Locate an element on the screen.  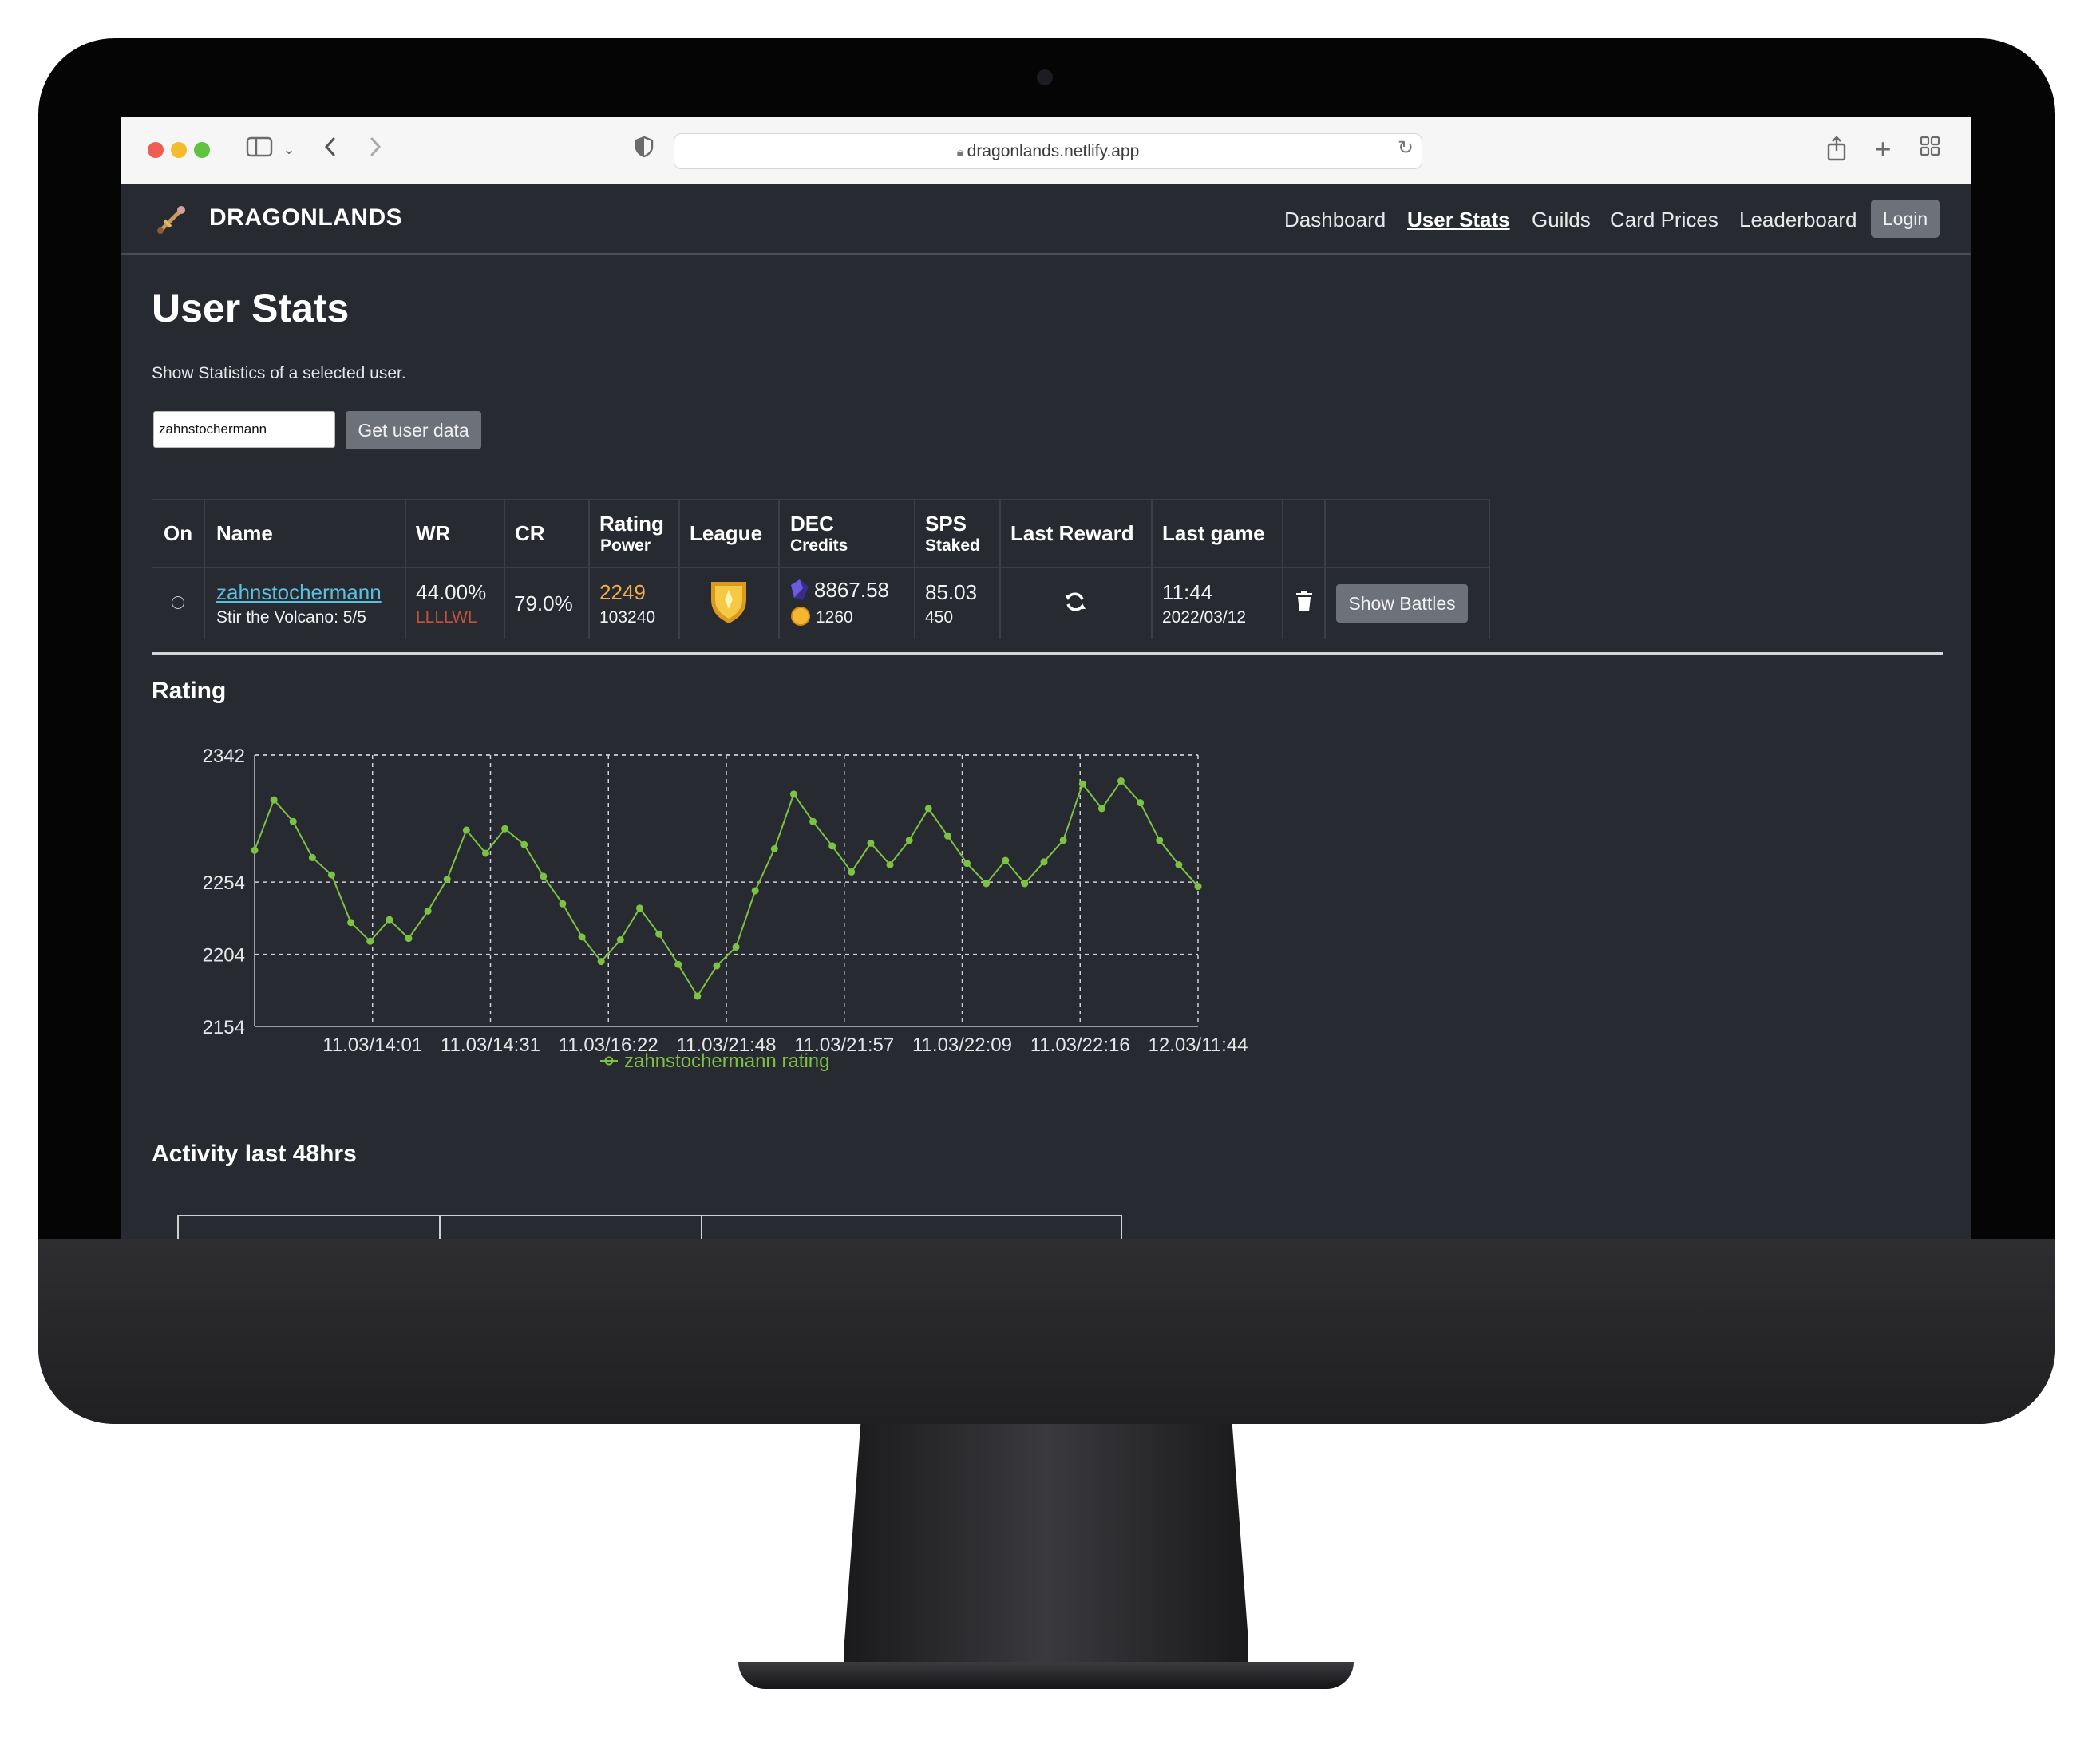
y-tick-label: 2254 is located at coordinates (224, 883).